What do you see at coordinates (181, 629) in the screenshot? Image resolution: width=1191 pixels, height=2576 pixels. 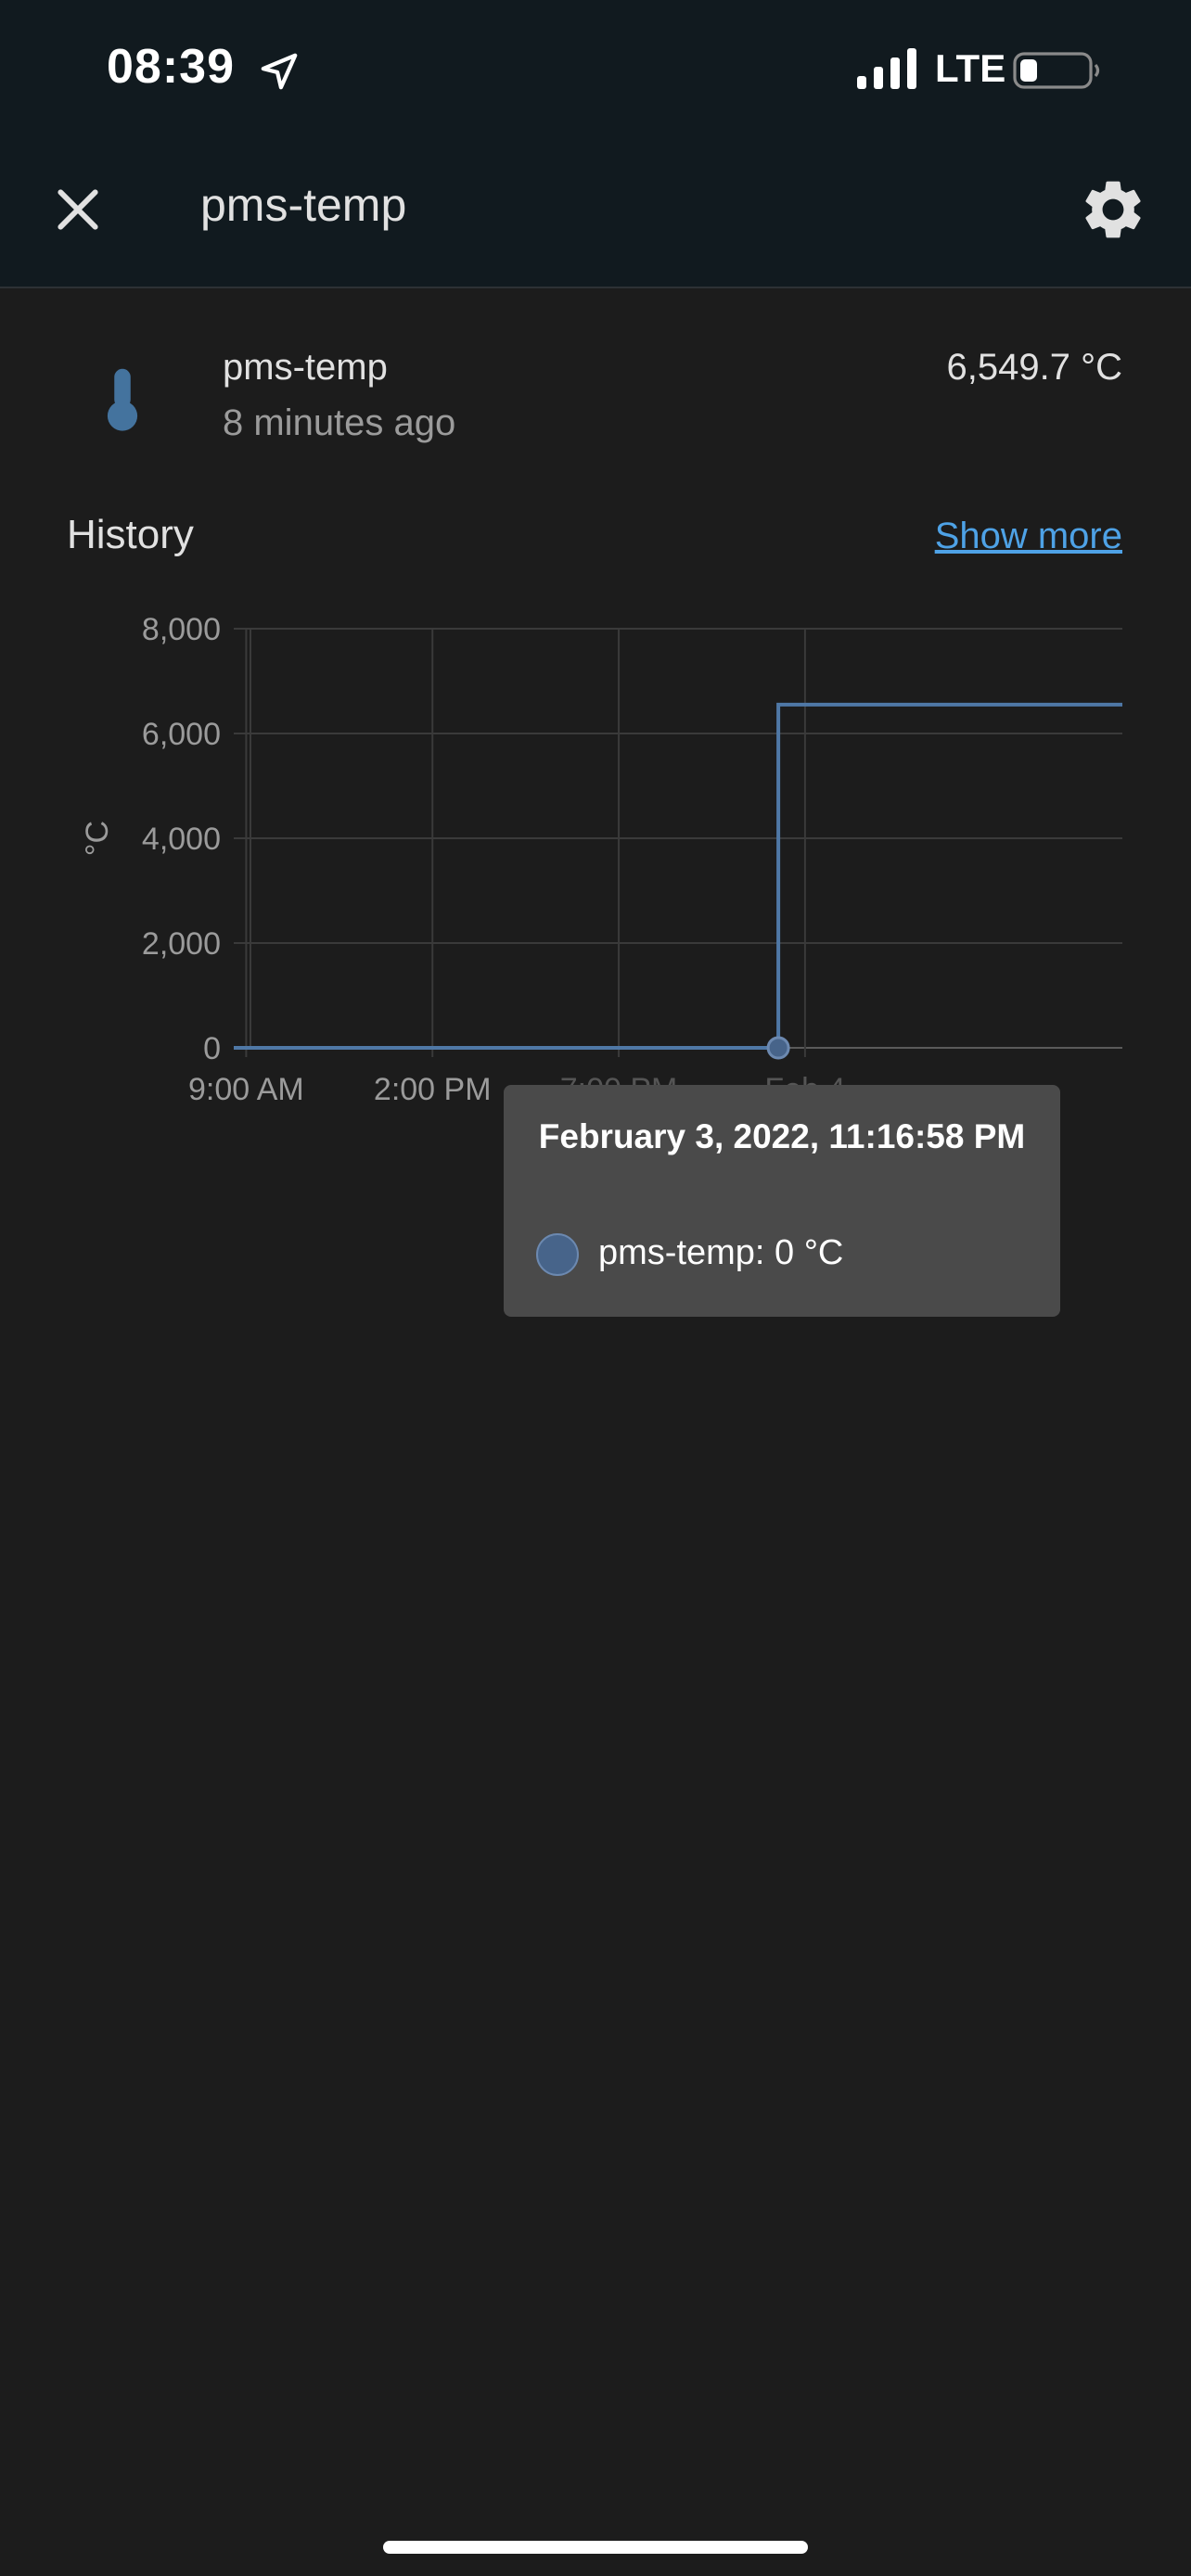 I see `y-tick-label: 8,000` at bounding box center [181, 629].